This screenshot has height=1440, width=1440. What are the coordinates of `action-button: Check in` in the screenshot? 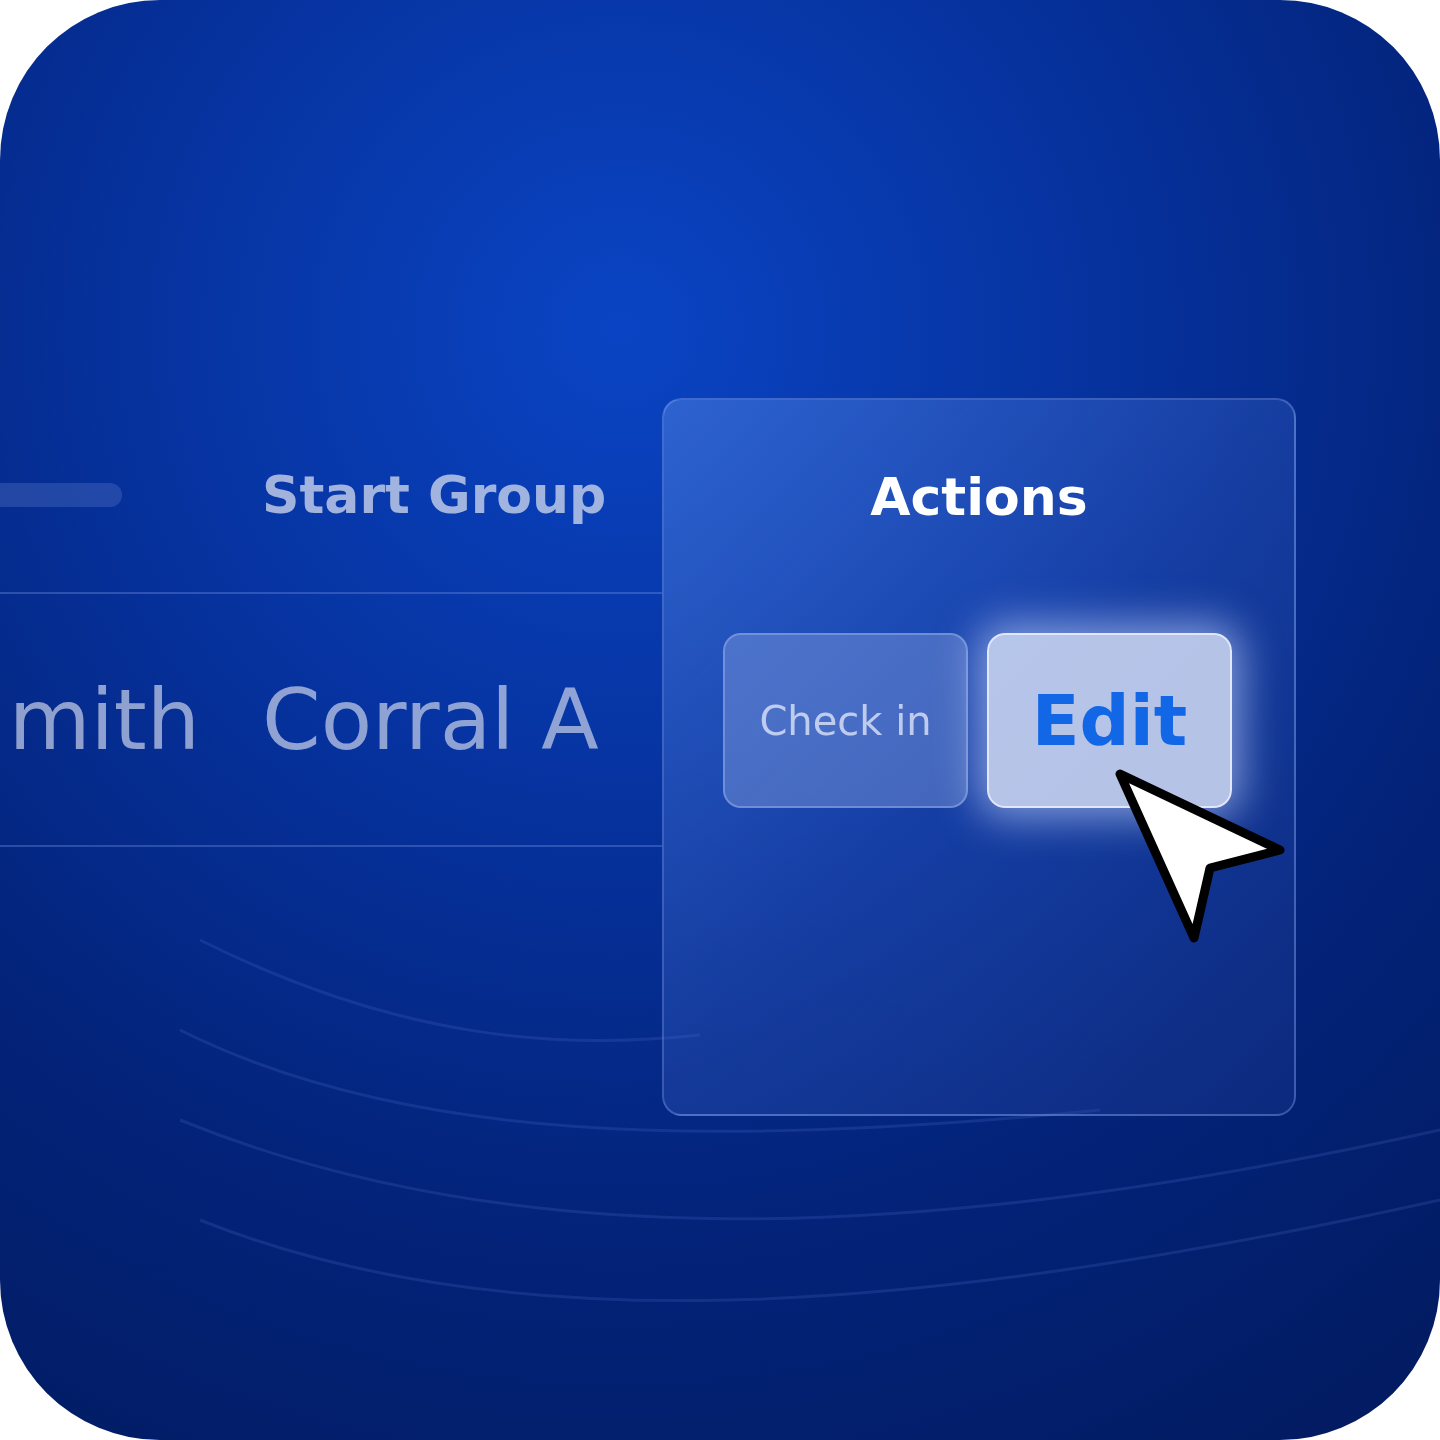 It's located at (845, 720).